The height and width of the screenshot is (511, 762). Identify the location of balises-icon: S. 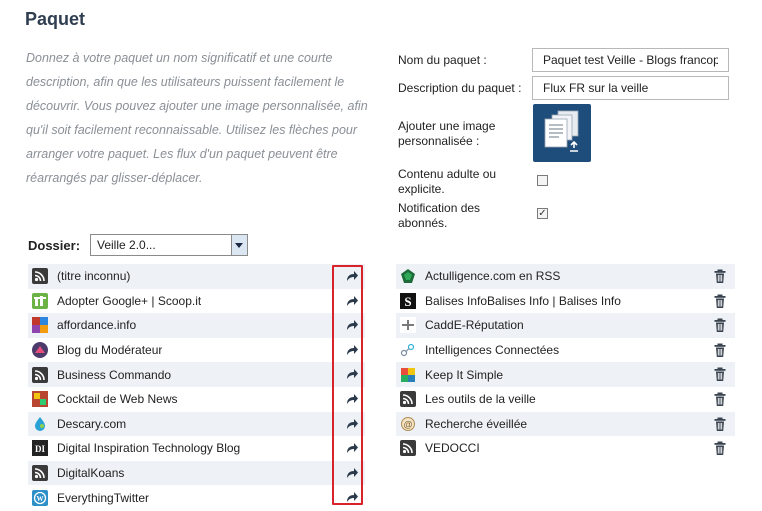
(408, 300).